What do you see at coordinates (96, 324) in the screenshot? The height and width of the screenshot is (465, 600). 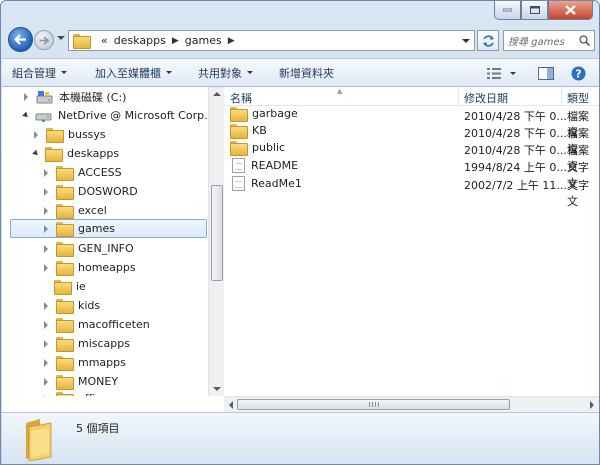 I see `tree-item-macofficeten: macofficeten` at bounding box center [96, 324].